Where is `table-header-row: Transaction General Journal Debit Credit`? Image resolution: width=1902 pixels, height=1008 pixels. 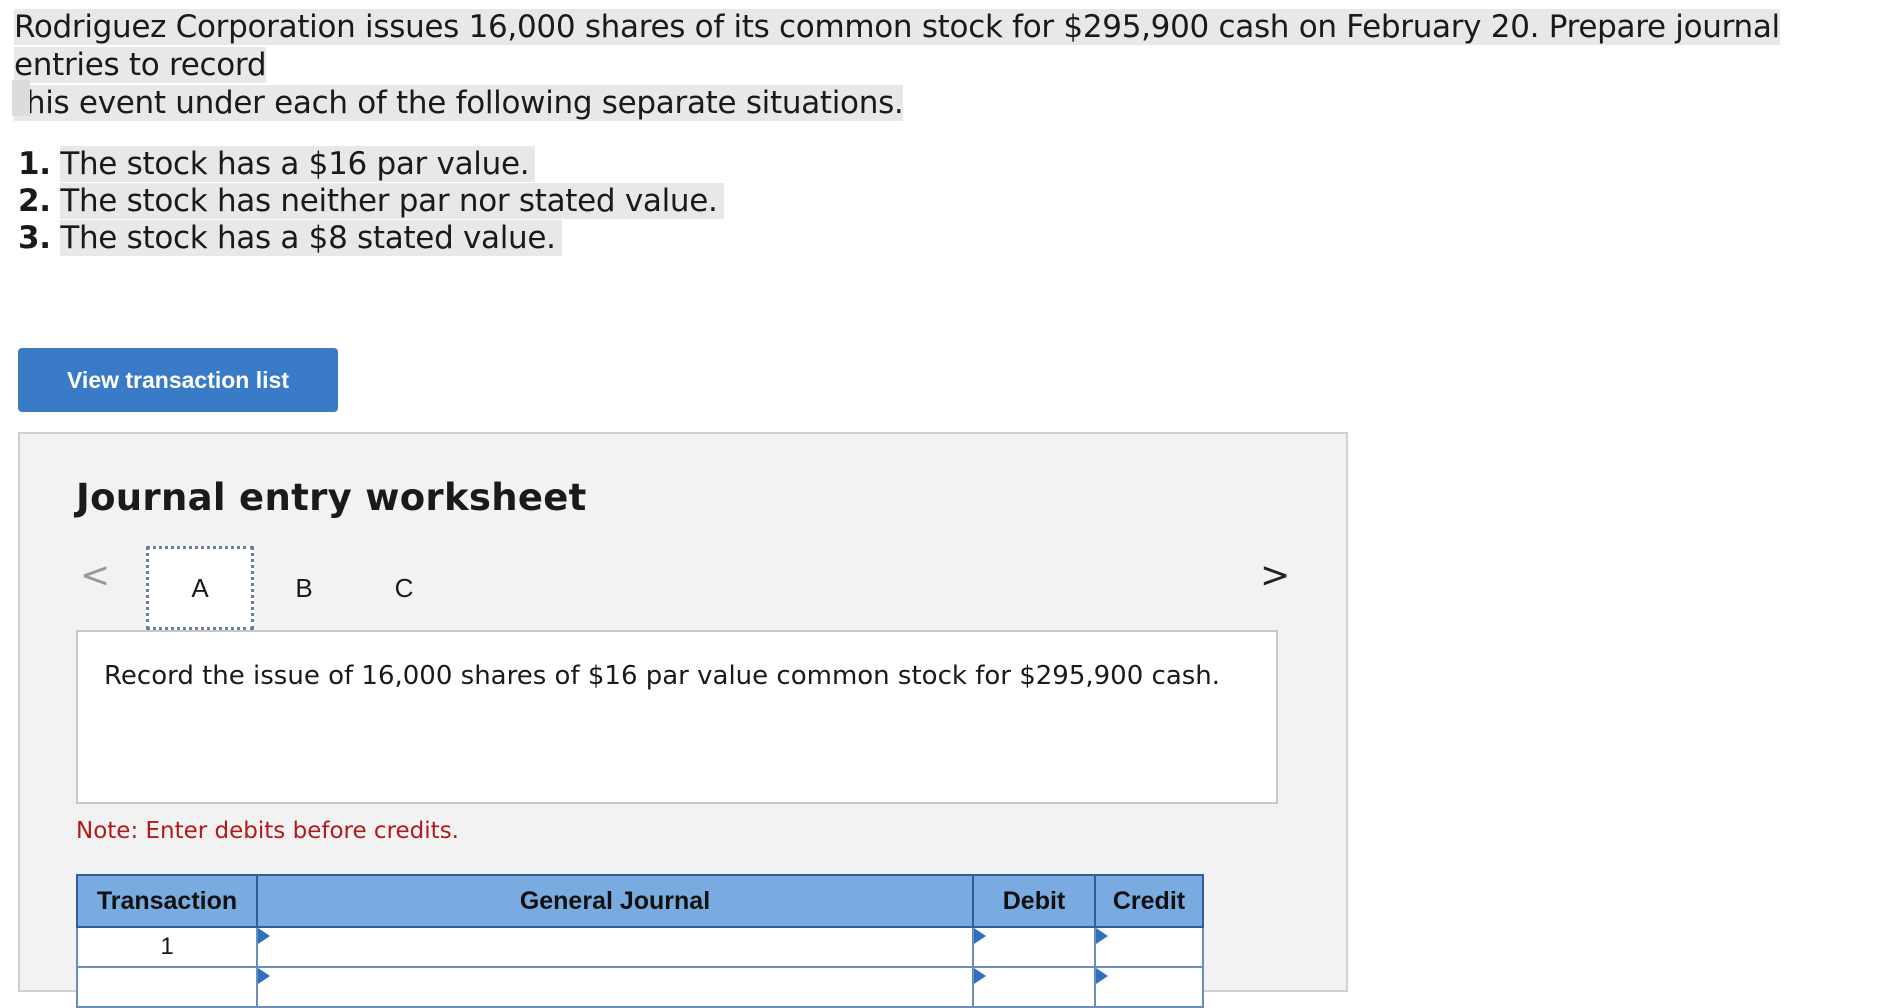 table-header-row: Transaction General Journal Debit Credit is located at coordinates (640, 901).